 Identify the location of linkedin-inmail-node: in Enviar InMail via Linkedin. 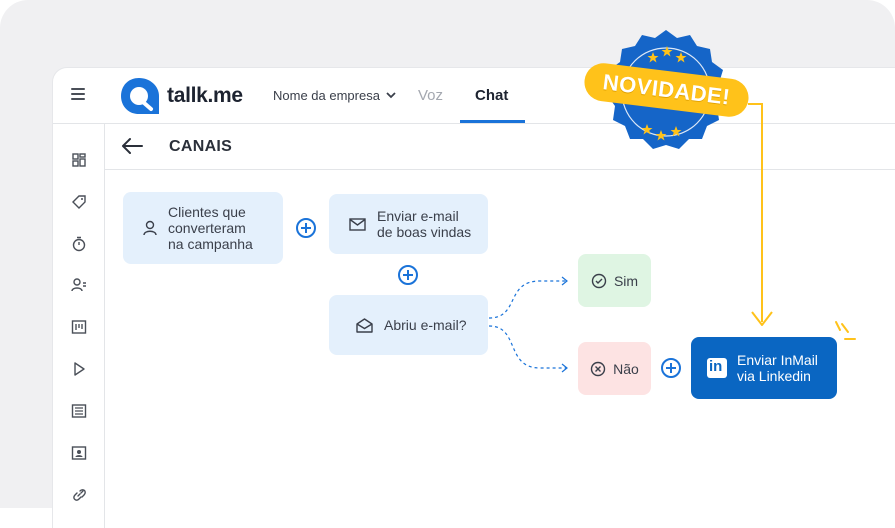
(764, 368).